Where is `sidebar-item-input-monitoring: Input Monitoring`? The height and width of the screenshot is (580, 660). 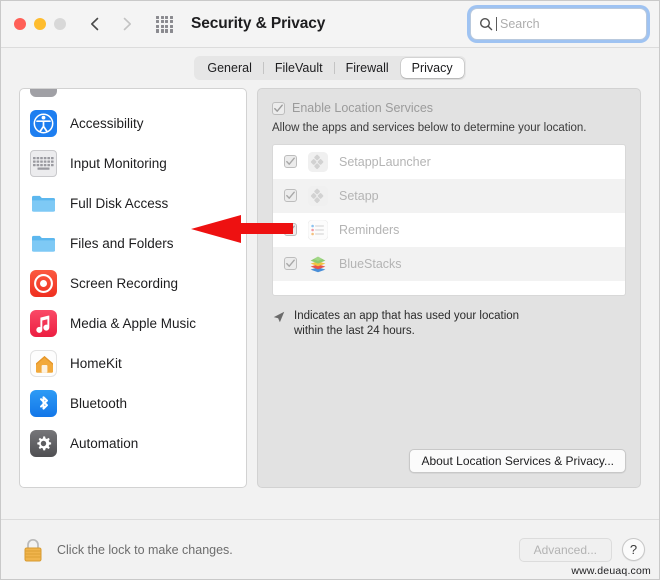 sidebar-item-input-monitoring: Input Monitoring is located at coordinates (133, 163).